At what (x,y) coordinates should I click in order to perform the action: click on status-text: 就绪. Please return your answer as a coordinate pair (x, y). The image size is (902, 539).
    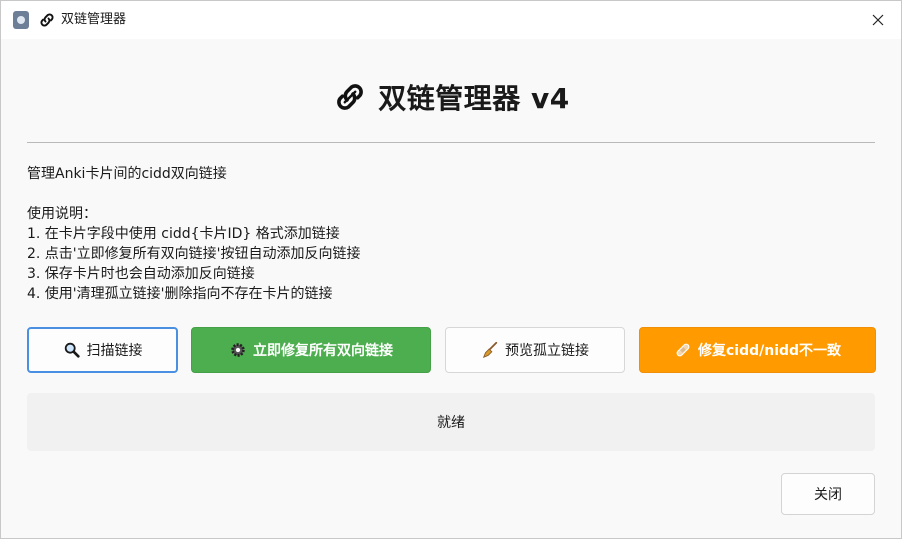
    Looking at the image, I should click on (451, 423).